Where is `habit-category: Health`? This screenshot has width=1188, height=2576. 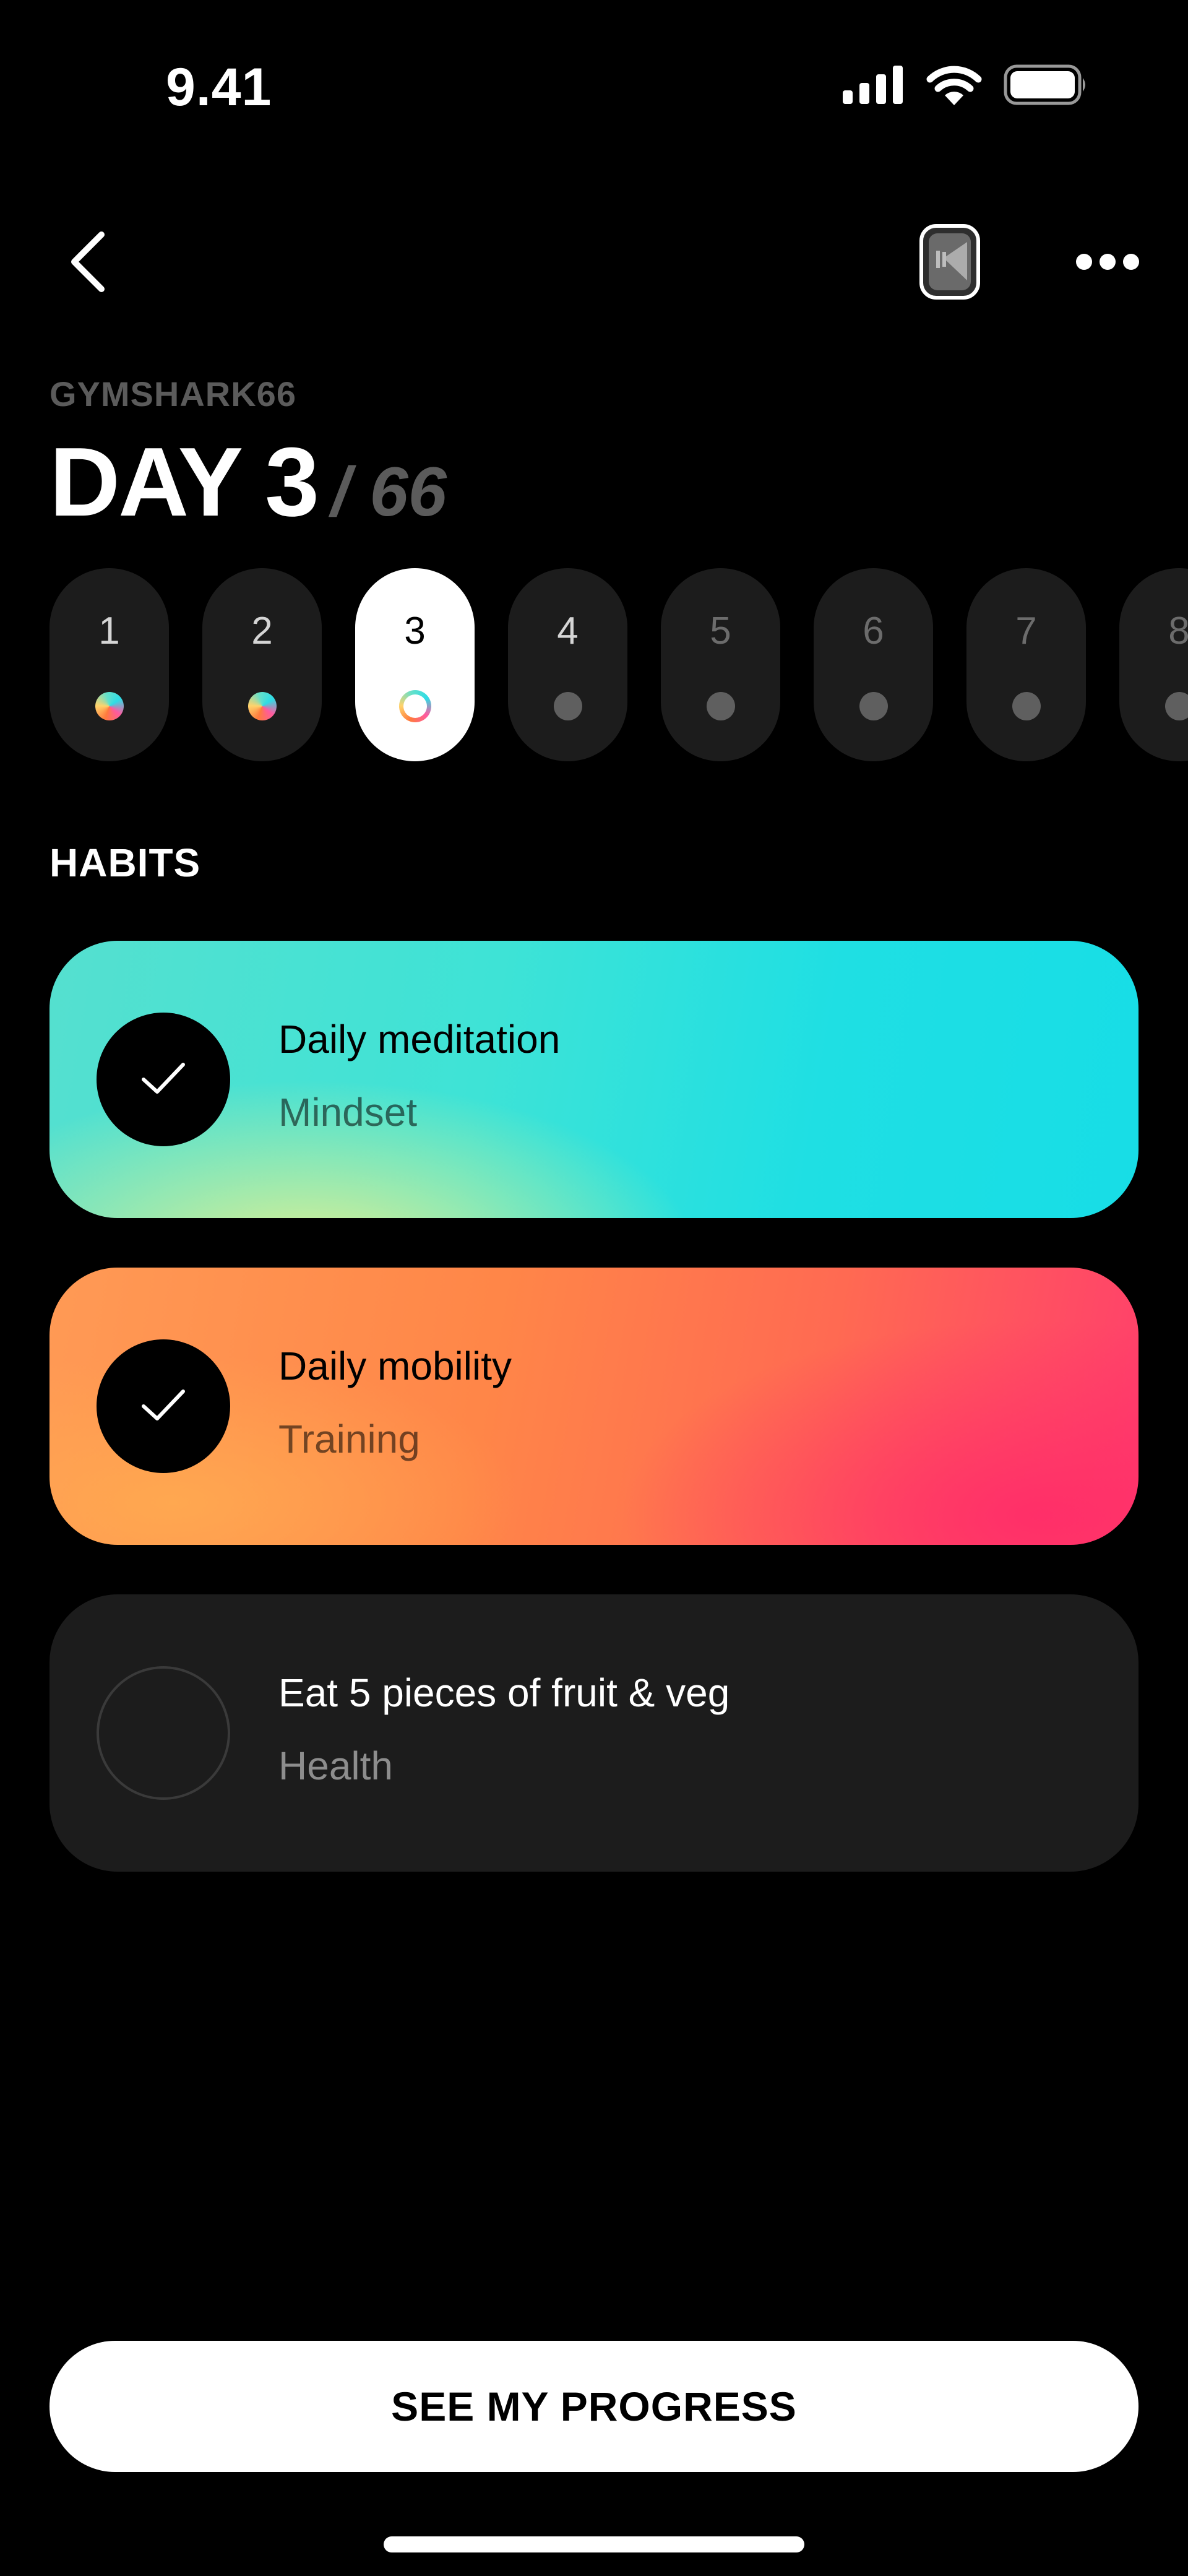
habit-category: Health is located at coordinates (335, 1766).